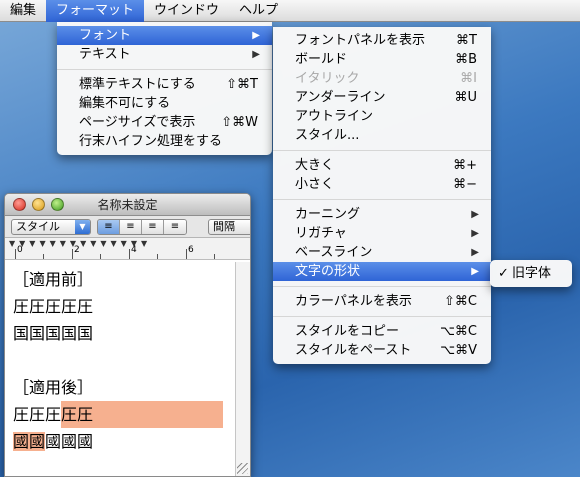 The height and width of the screenshot is (477, 580). I want to click on text-line: 国国国国国, so click(53, 333).